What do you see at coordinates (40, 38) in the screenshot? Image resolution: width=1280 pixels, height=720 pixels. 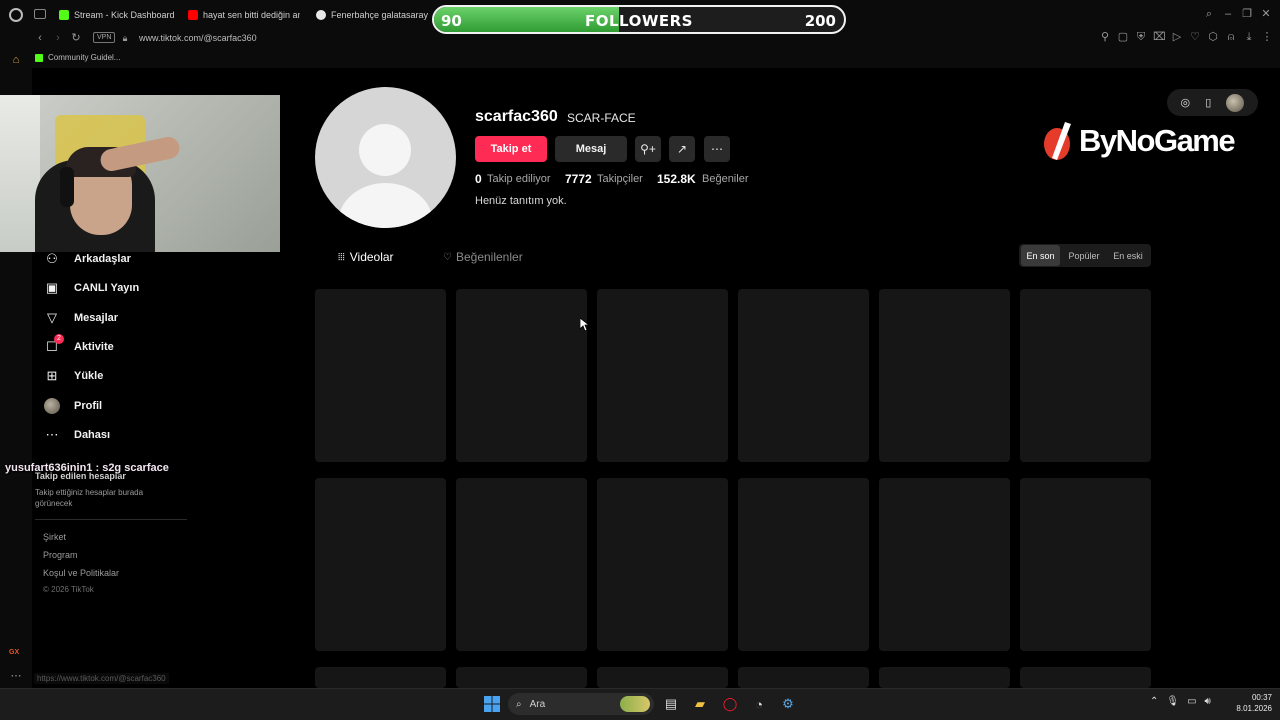 I see `back-icon: ‹` at bounding box center [40, 38].